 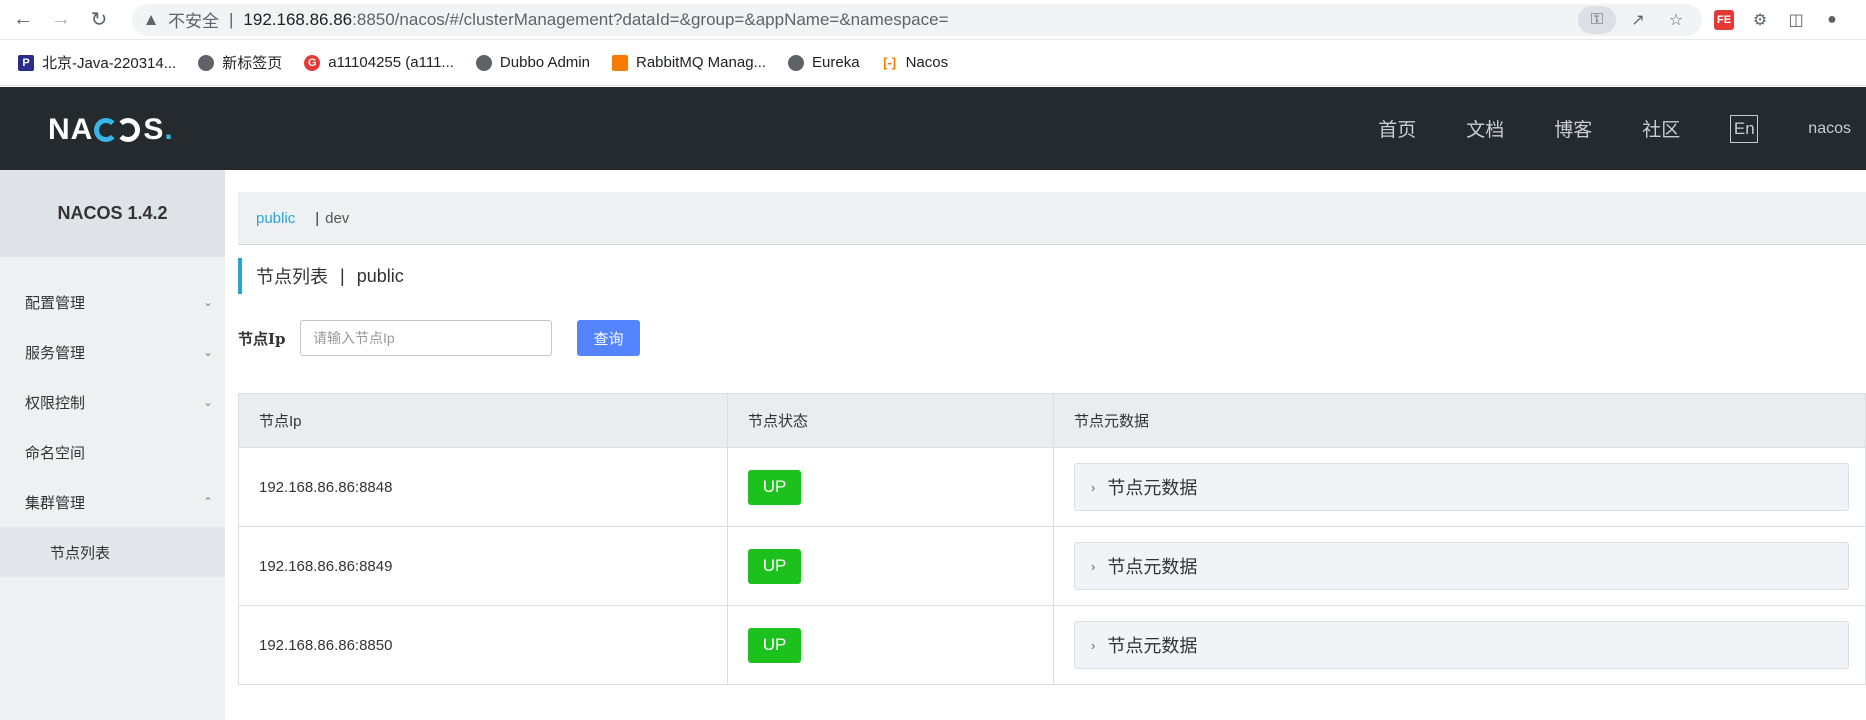 I want to click on sidebar-item-label: 服务管理, so click(x=55, y=353).